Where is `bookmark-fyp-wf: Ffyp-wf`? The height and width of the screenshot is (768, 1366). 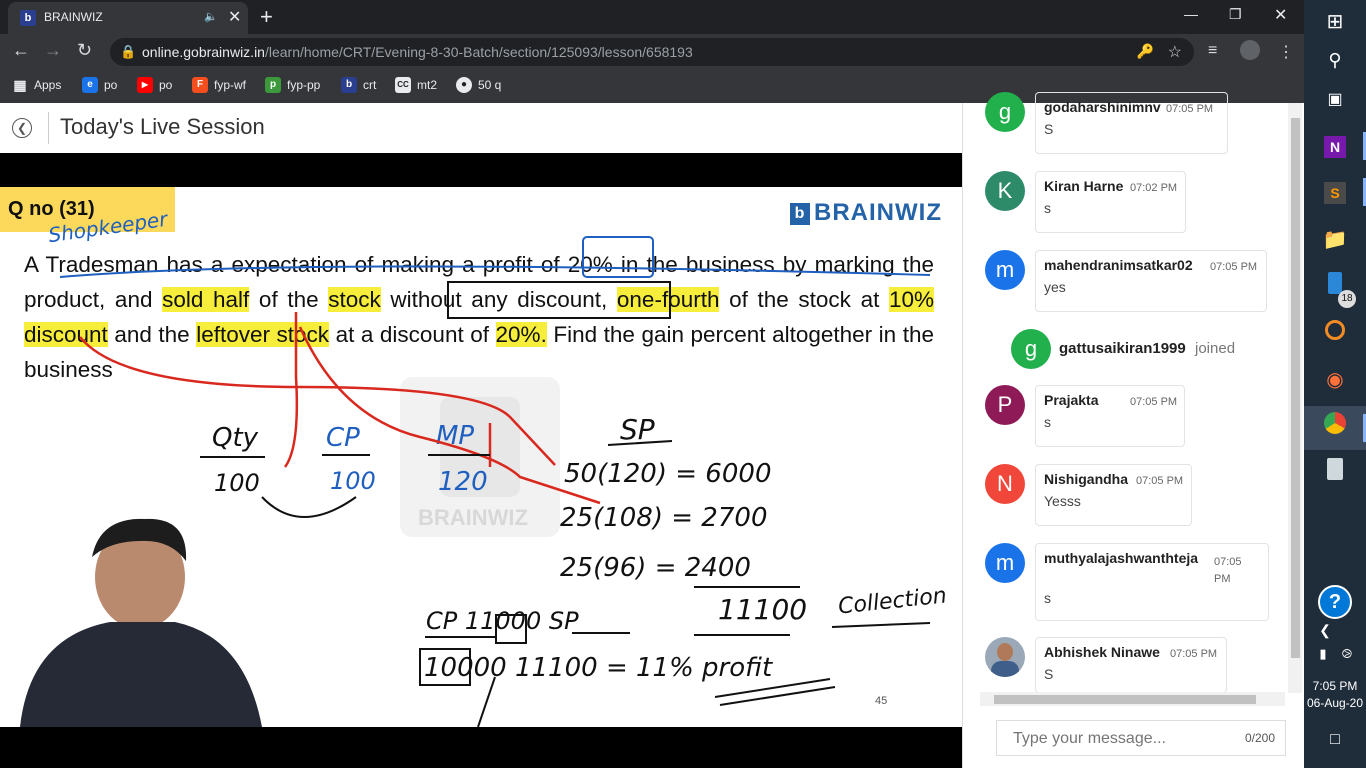
bookmark-fyp-wf: Ffyp-wf is located at coordinates (219, 85).